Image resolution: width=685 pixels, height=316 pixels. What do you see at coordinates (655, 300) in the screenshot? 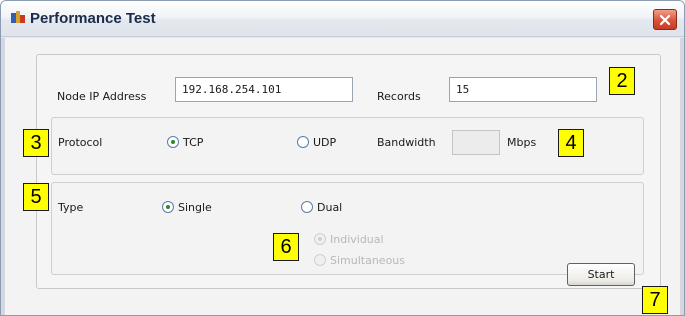
I see `annotation-7: 7` at bounding box center [655, 300].